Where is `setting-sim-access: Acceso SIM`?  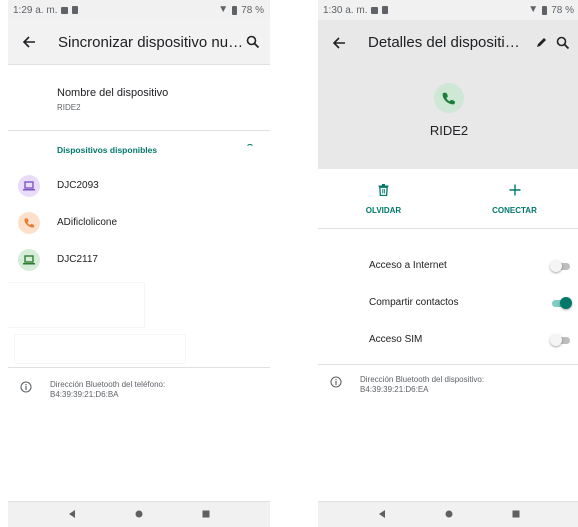 setting-sim-access: Acceso SIM is located at coordinates (448, 339).